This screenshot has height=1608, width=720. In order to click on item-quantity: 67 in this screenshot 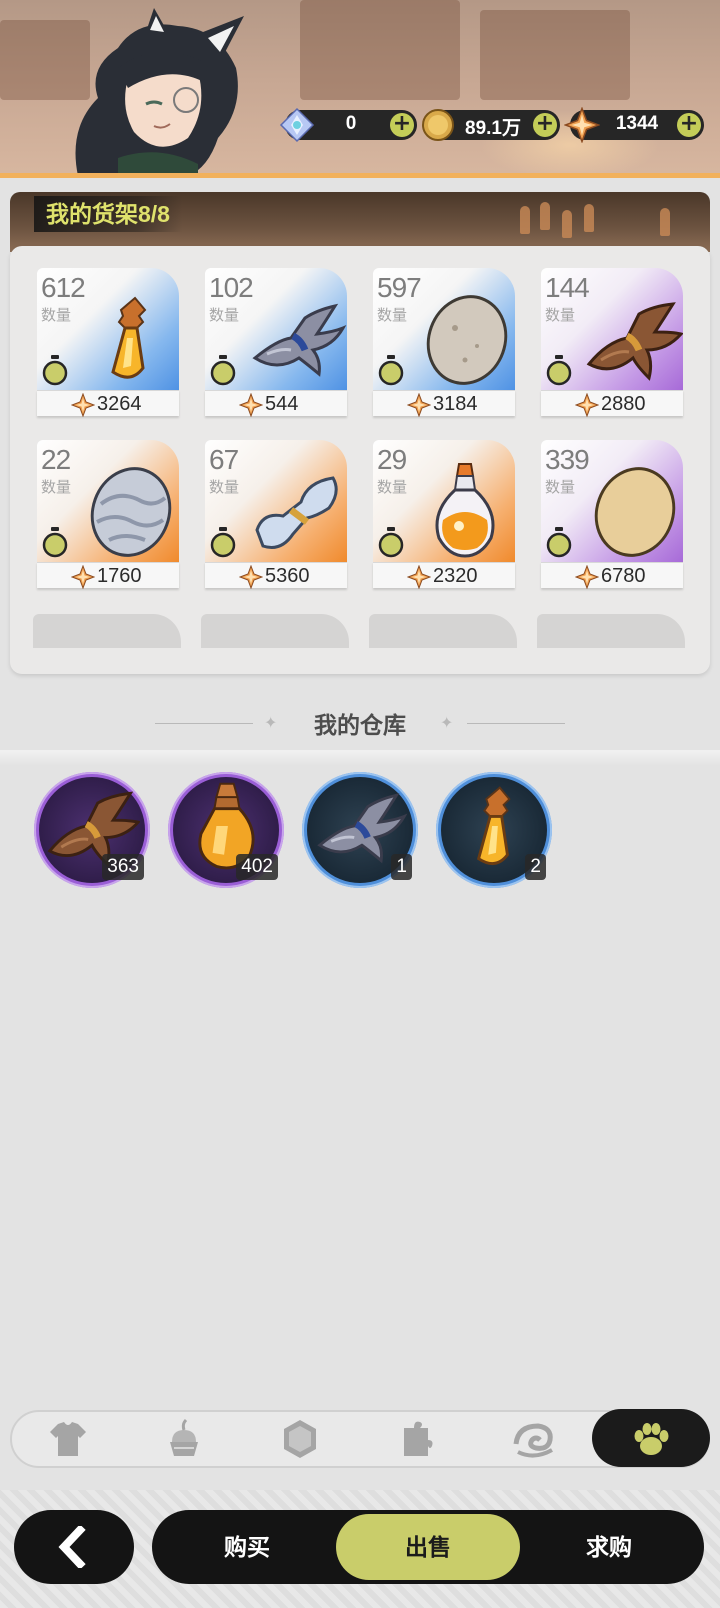, I will do `click(224, 459)`.